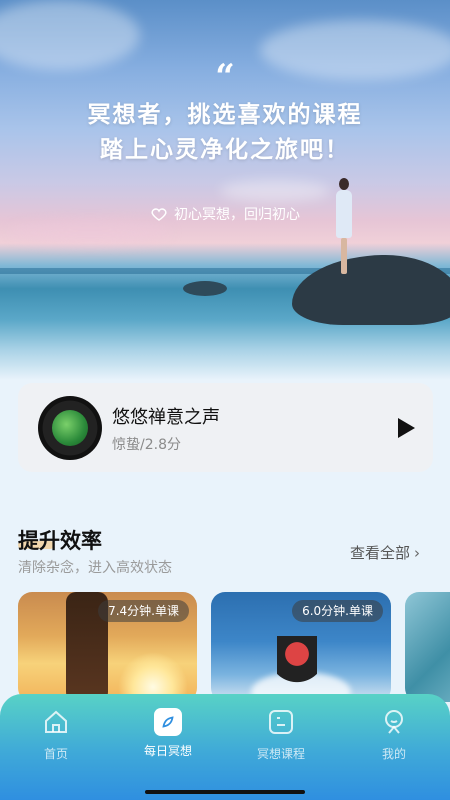 This screenshot has height=800, width=450. What do you see at coordinates (225, 792) in the screenshot?
I see `home-indicator` at bounding box center [225, 792].